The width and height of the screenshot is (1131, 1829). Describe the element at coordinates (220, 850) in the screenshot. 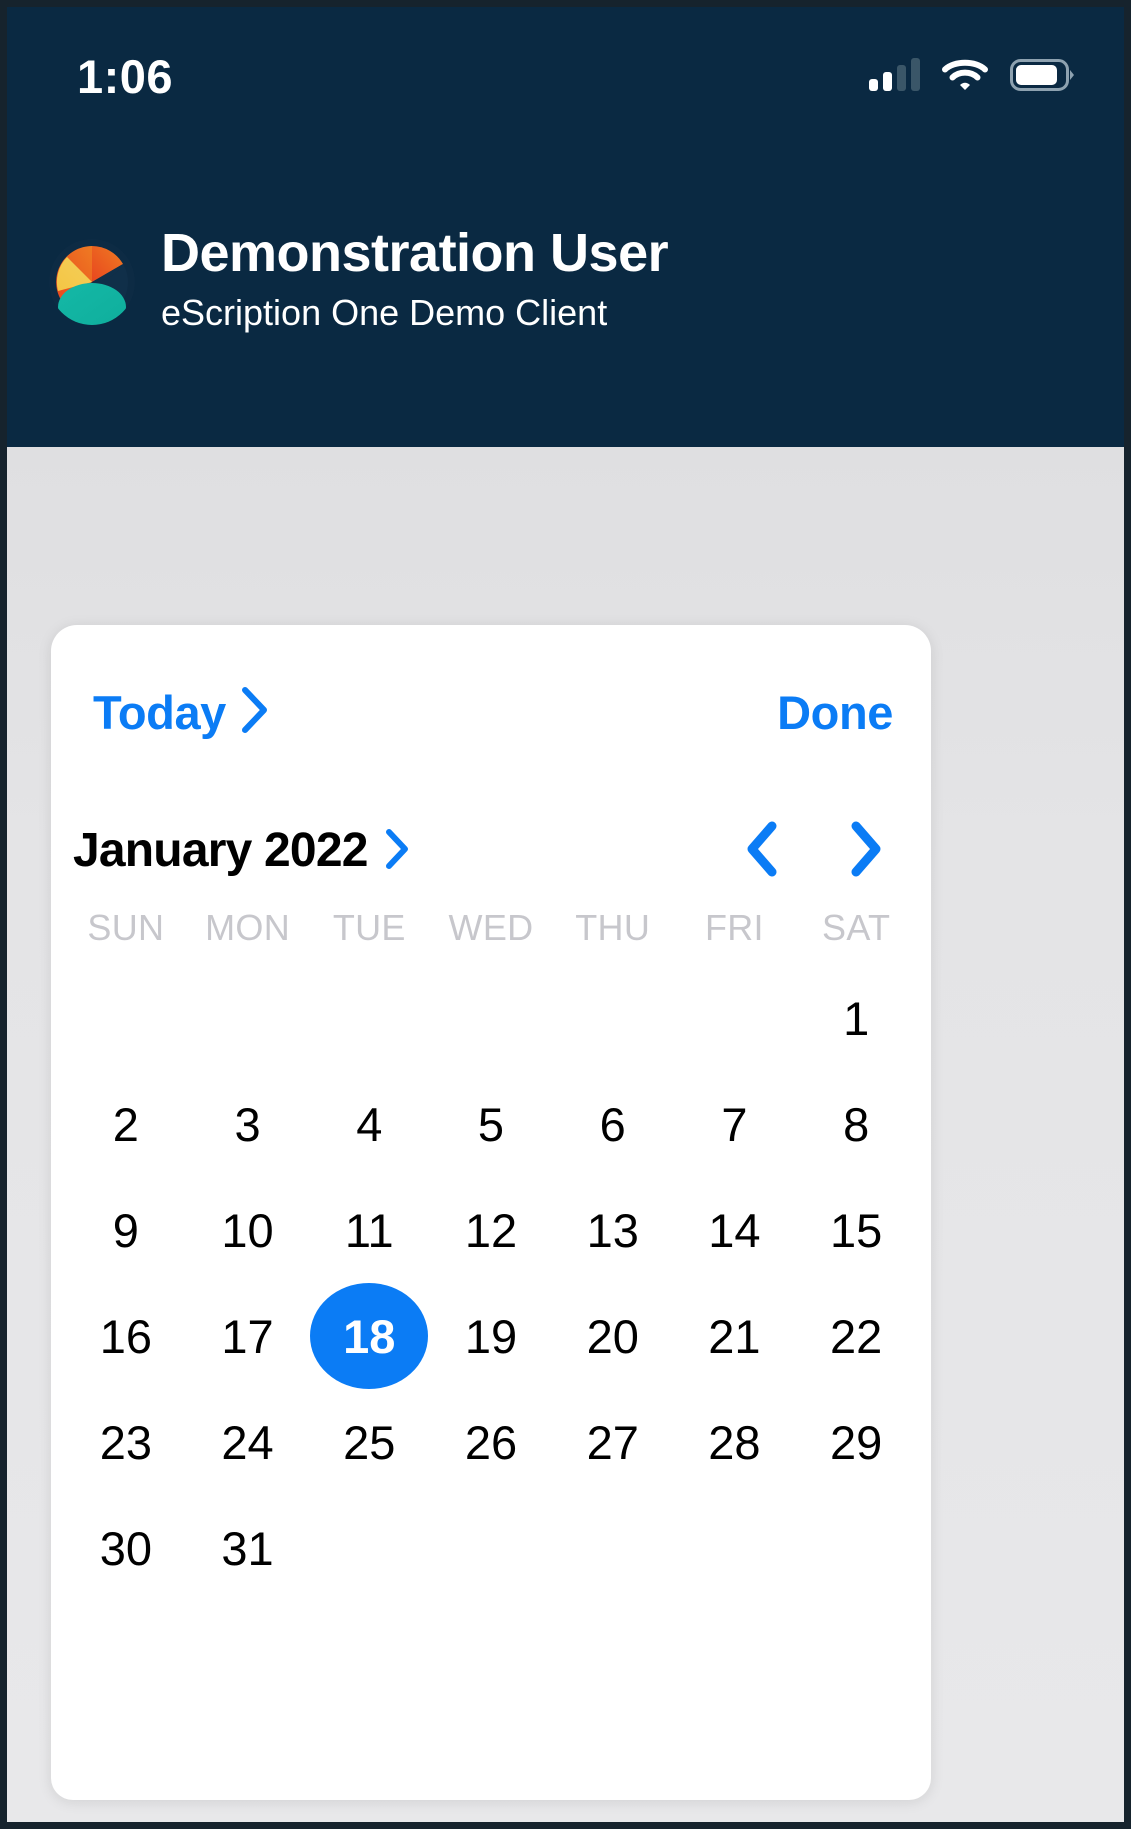

I see `month-label: January 2022` at that location.